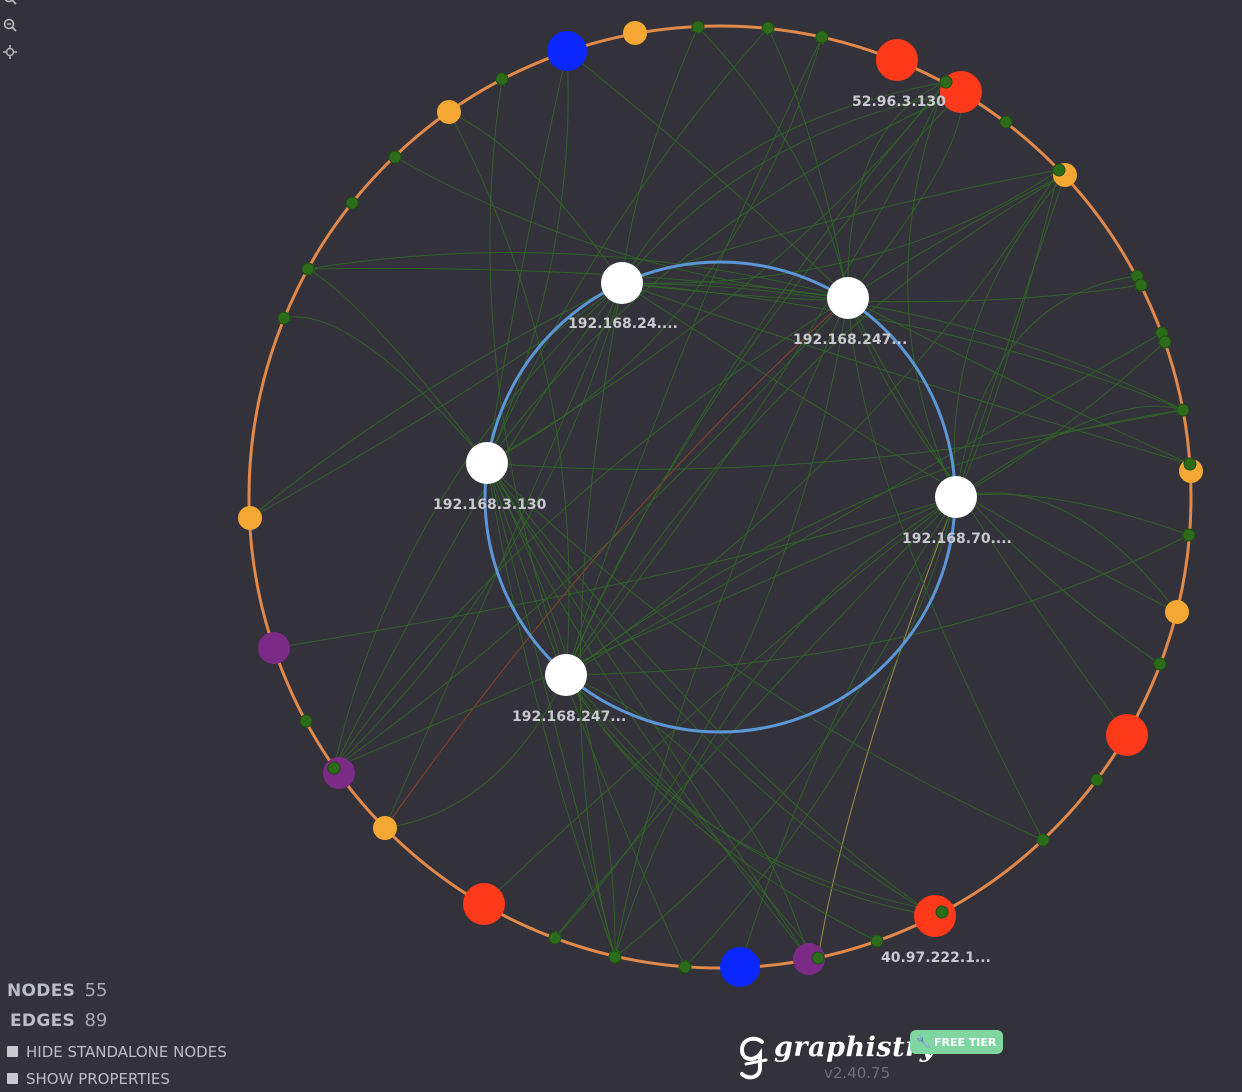 The image size is (1242, 1092). I want to click on nodes-count: NODES 55, so click(117, 993).